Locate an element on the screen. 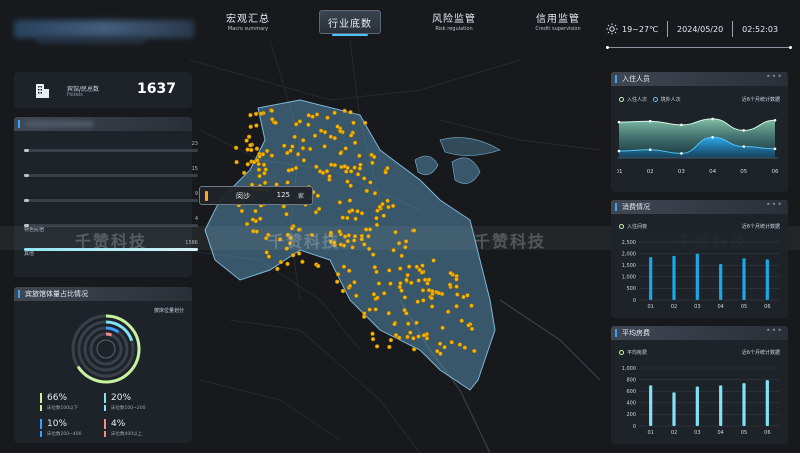 This screenshot has height=453, width=800. residents-area-chart: 01 02 03 04 05 06 is located at coordinates (698, 146).